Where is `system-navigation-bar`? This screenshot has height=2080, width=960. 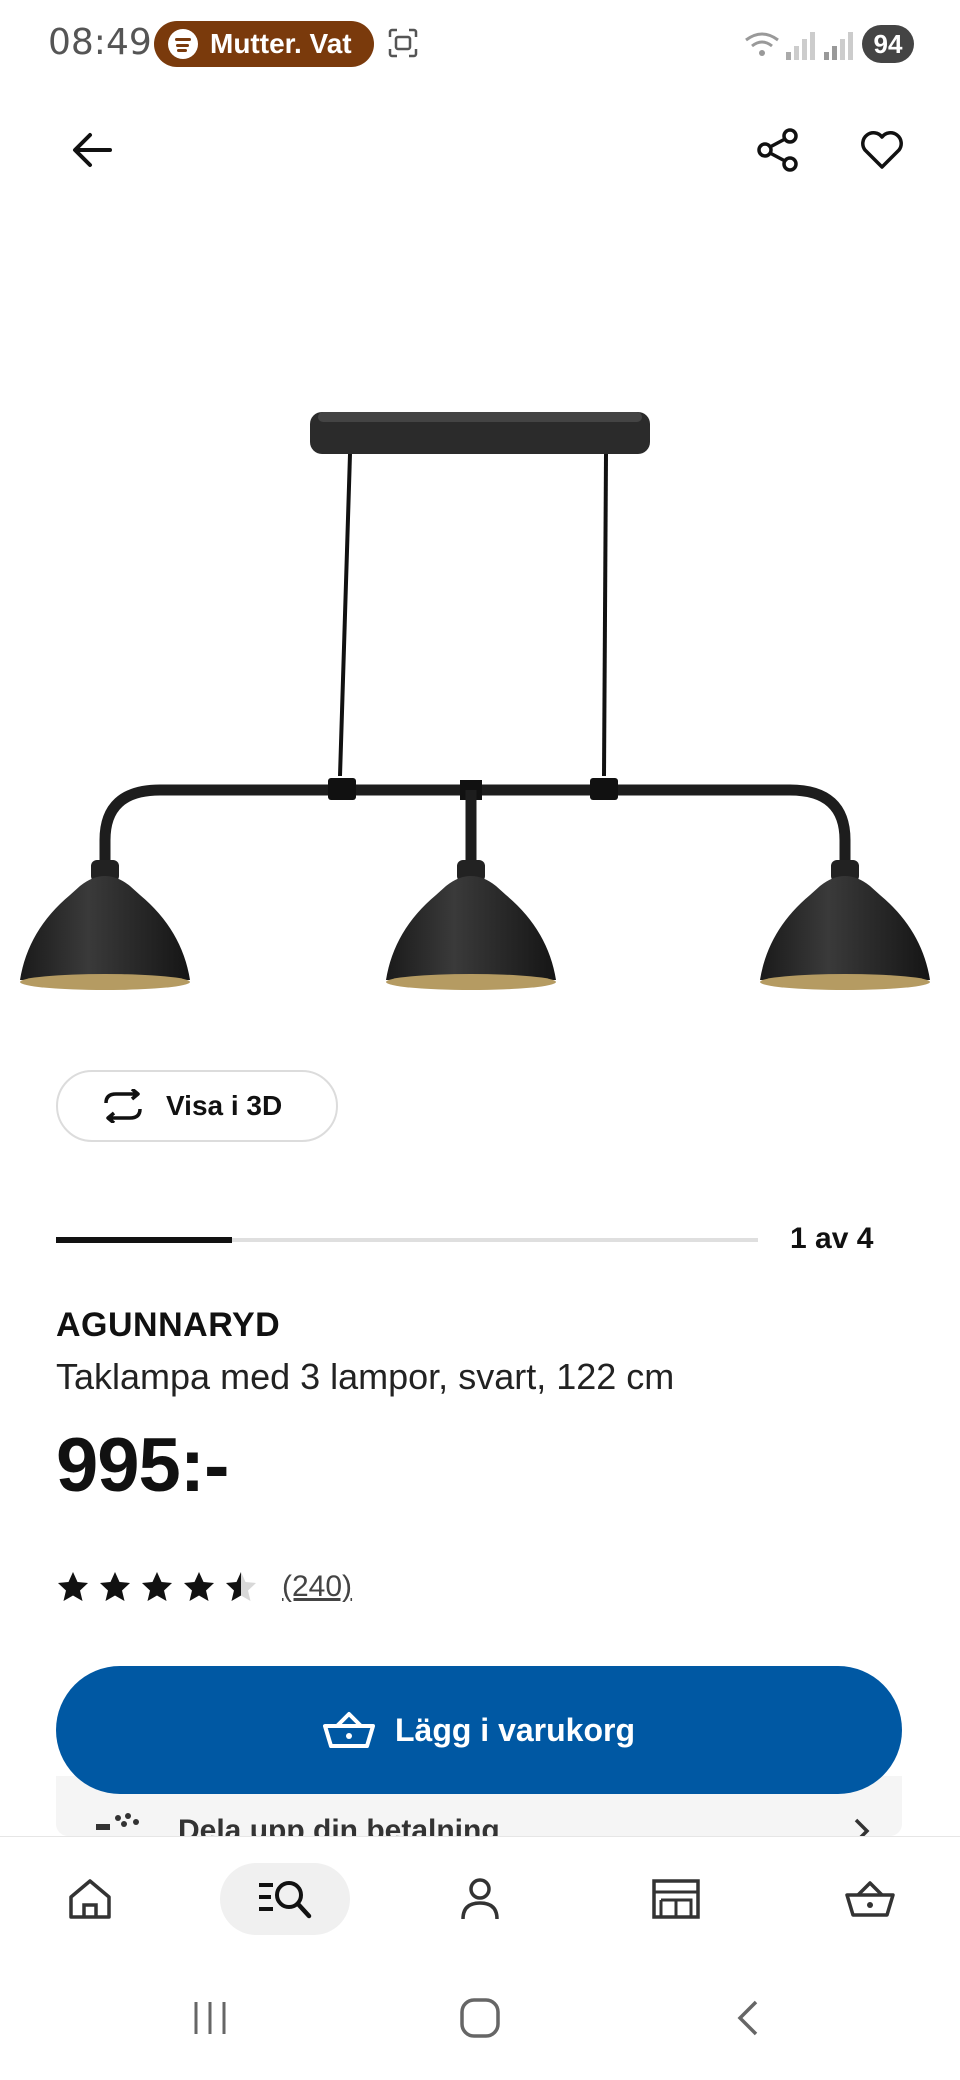
system-navigation-bar is located at coordinates (480, 2021).